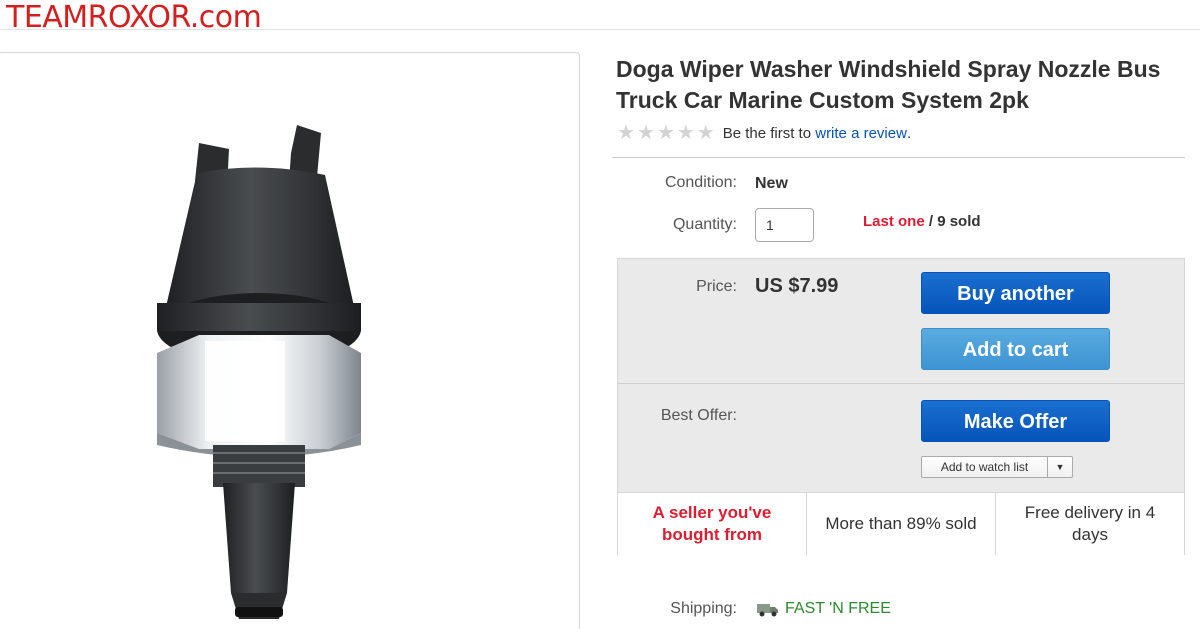  What do you see at coordinates (909, 133) in the screenshot?
I see `review-suffix: .` at bounding box center [909, 133].